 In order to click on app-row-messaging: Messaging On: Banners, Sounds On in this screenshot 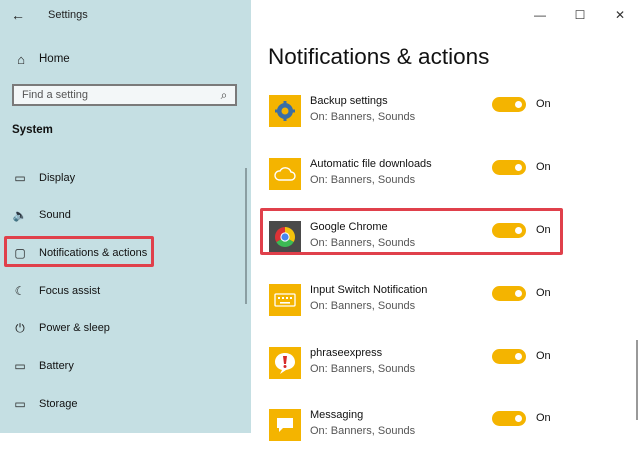, I will do `click(445, 429)`.